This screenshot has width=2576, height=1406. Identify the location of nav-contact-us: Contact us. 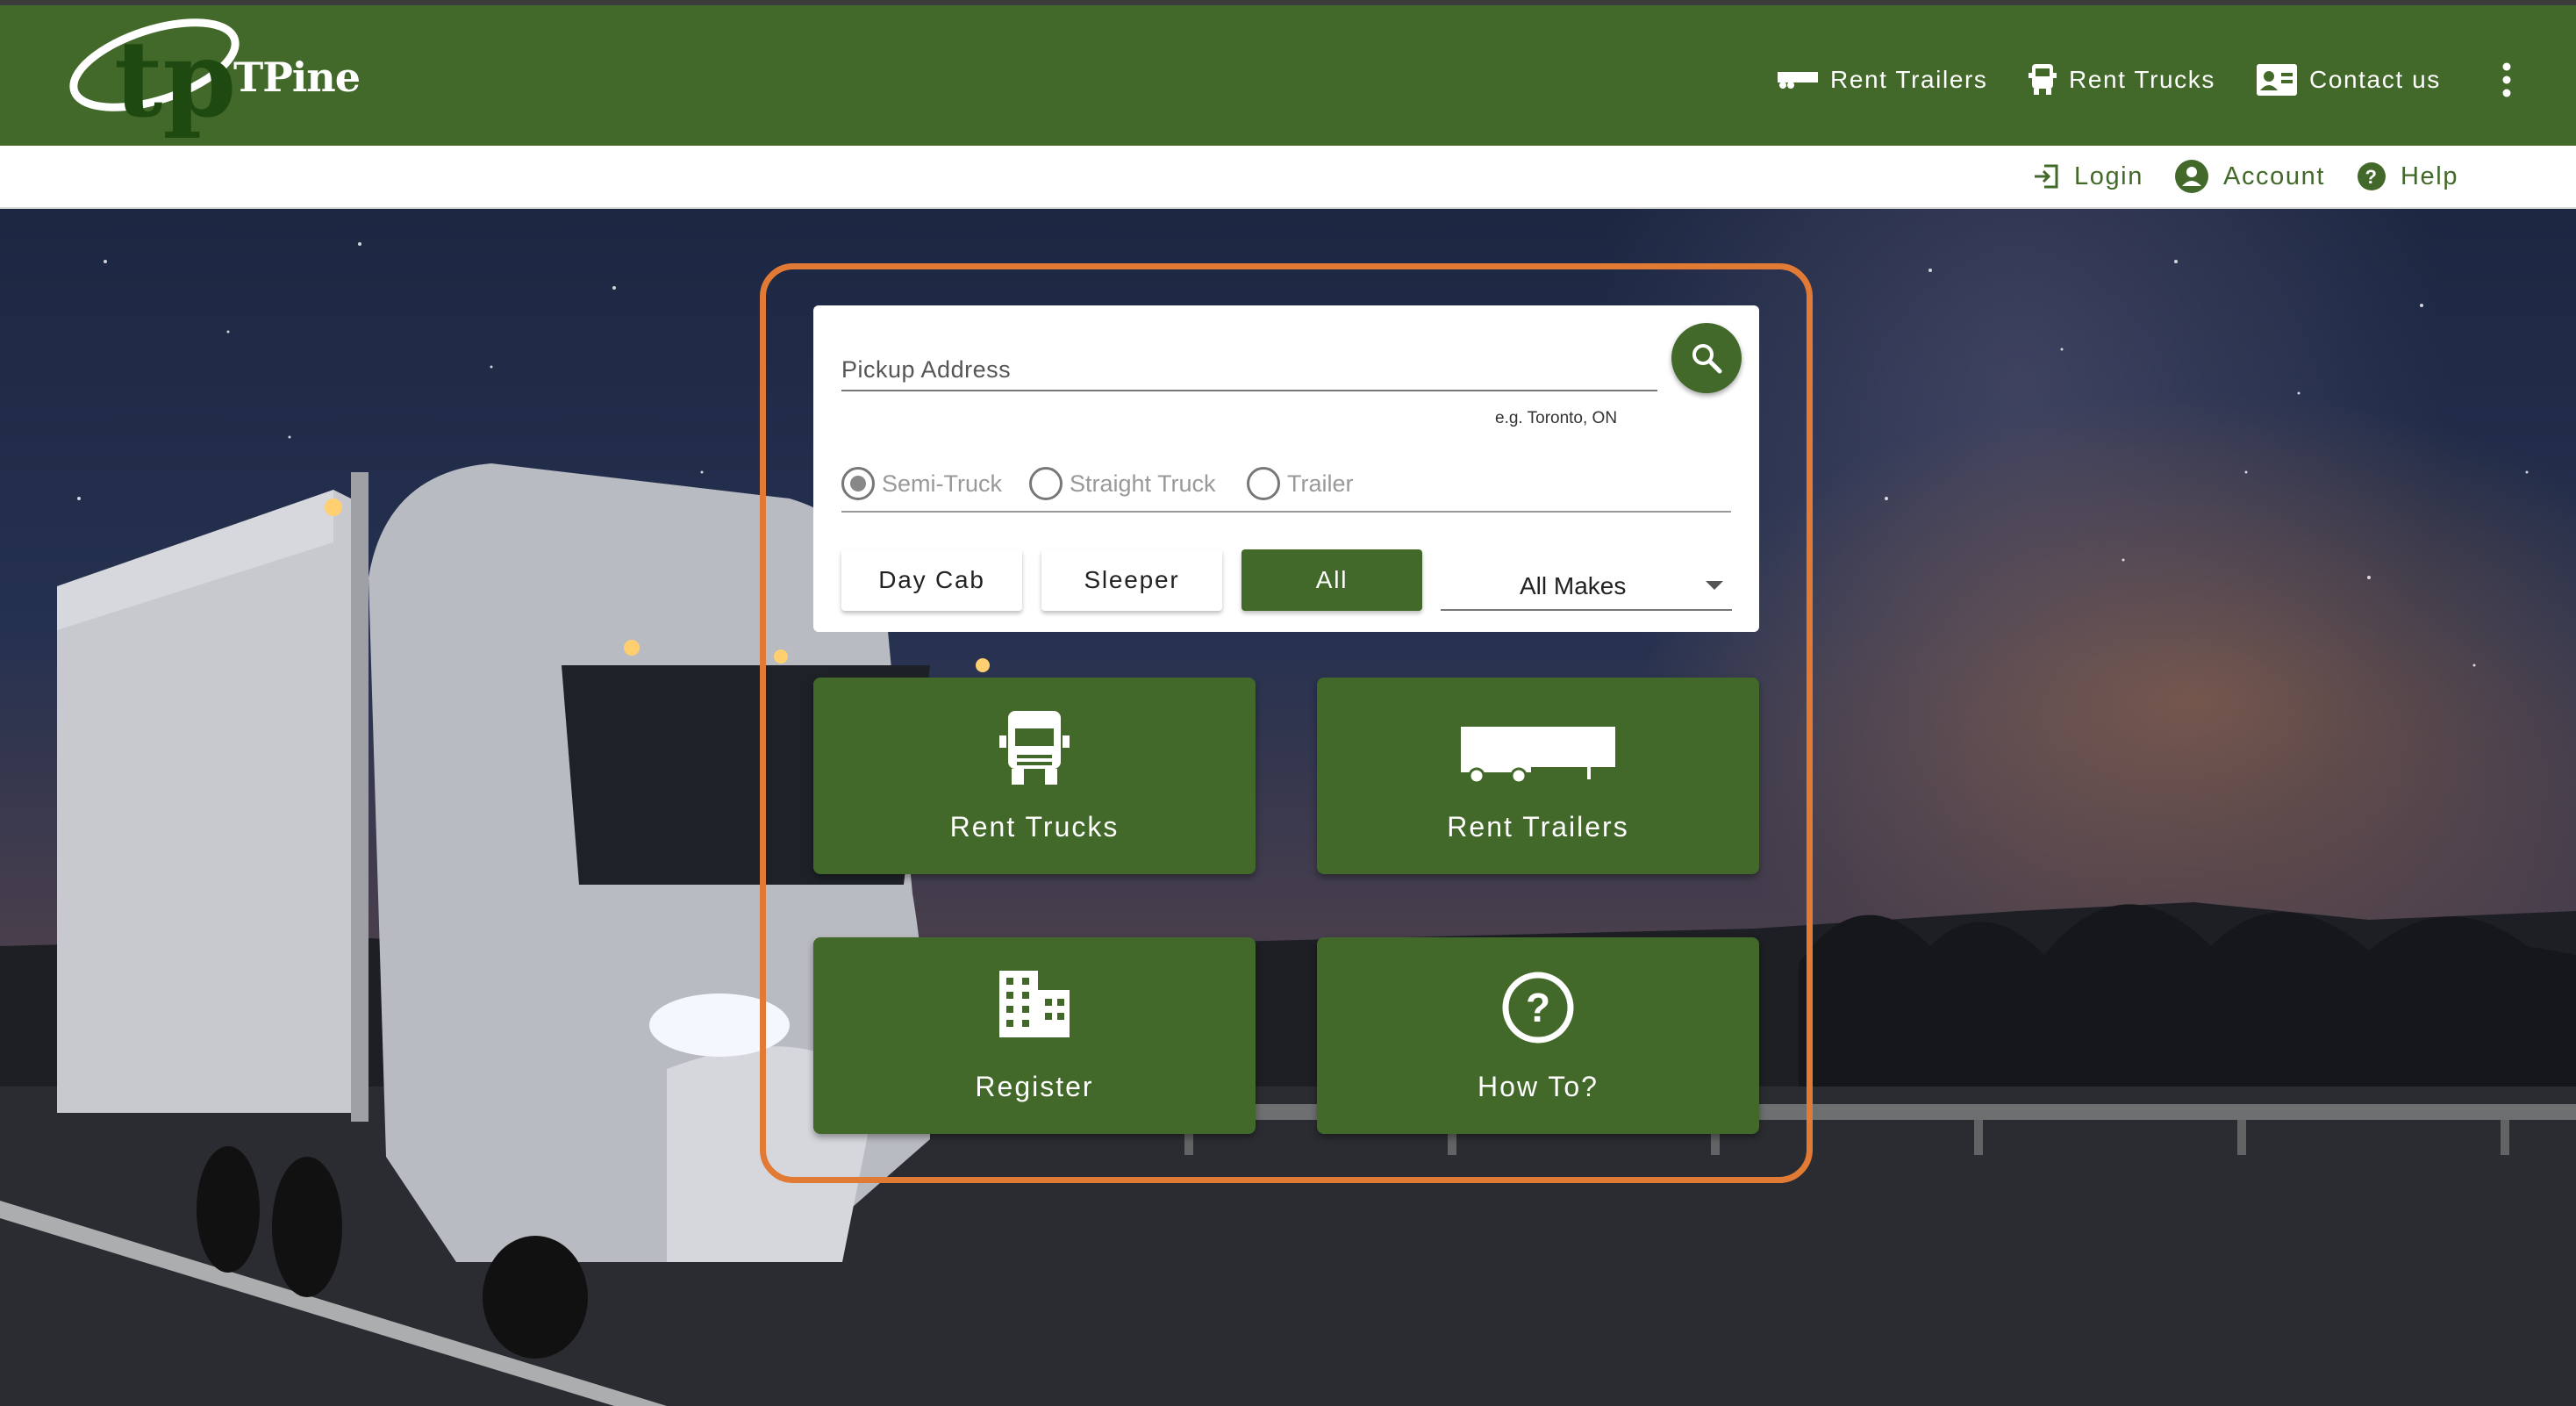
(2349, 80).